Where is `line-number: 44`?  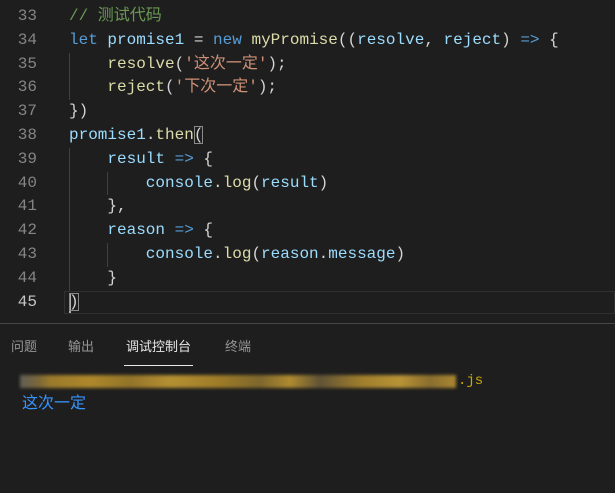 line-number: 44 is located at coordinates (27, 277).